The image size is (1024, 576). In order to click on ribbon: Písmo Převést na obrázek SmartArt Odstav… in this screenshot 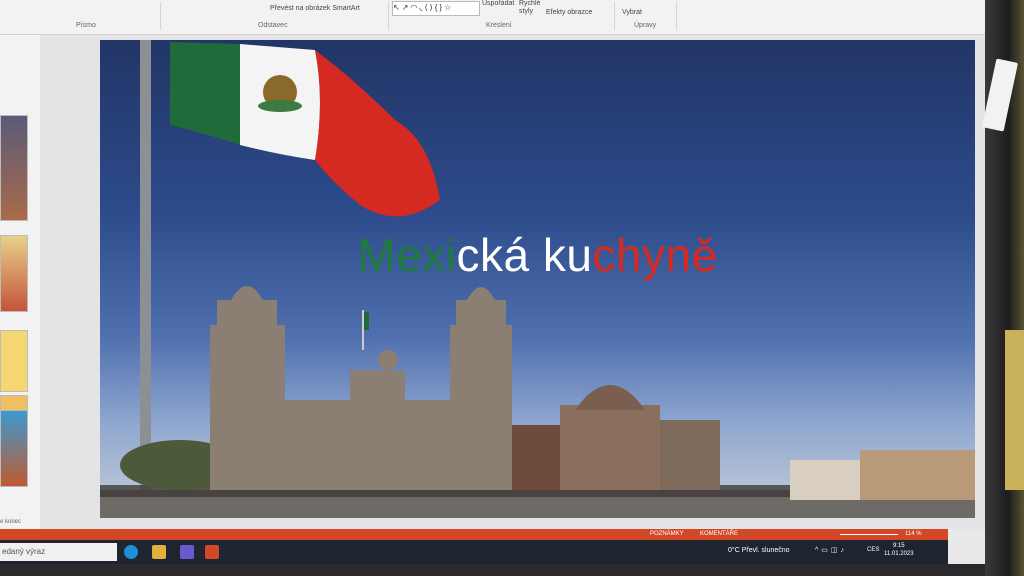, I will do `click(500, 17)`.